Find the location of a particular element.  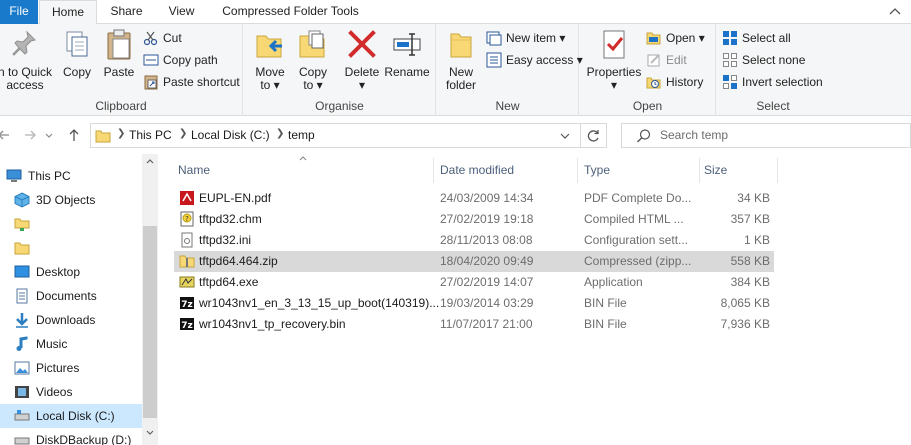

back-arrow-icon is located at coordinates (6, 135).